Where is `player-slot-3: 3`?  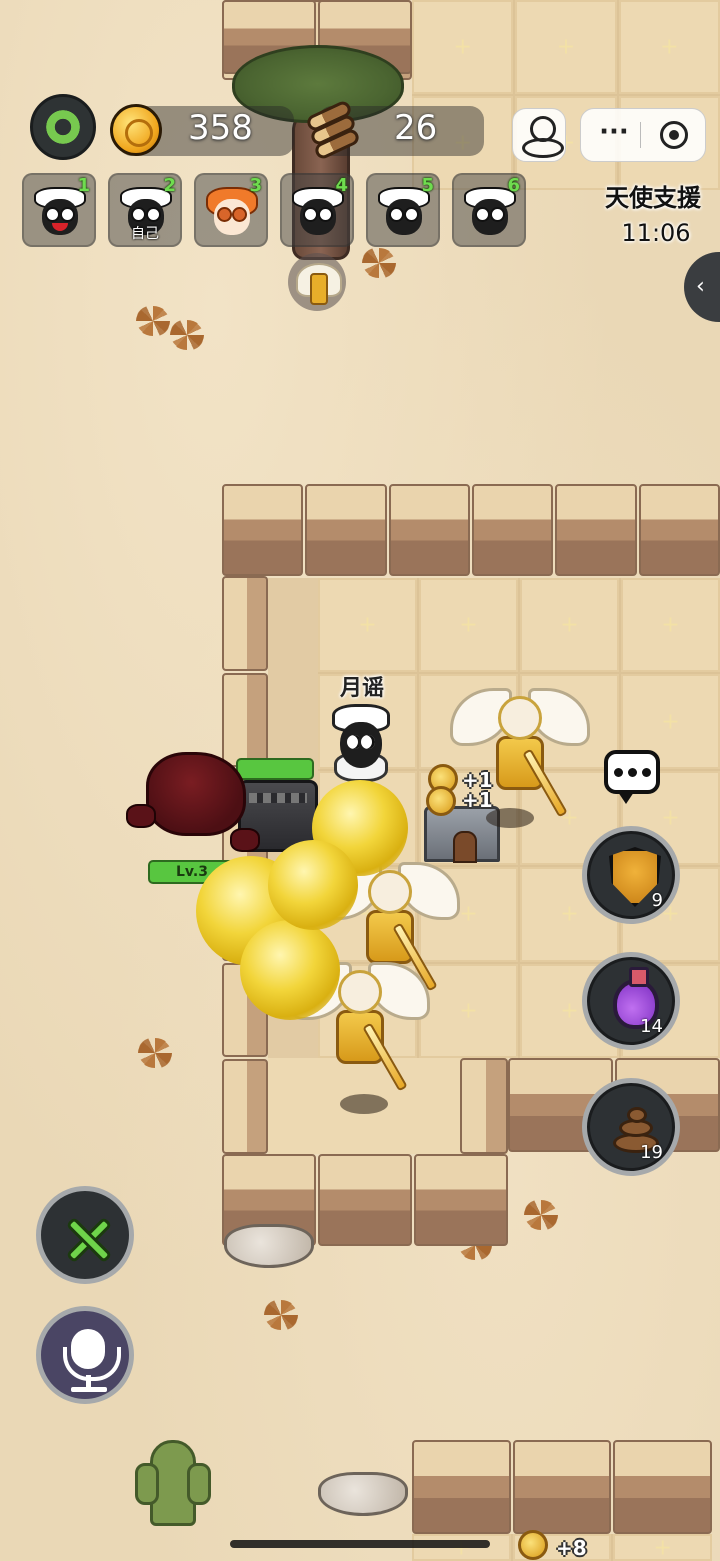
player-slot-3: 3 is located at coordinates (231, 210).